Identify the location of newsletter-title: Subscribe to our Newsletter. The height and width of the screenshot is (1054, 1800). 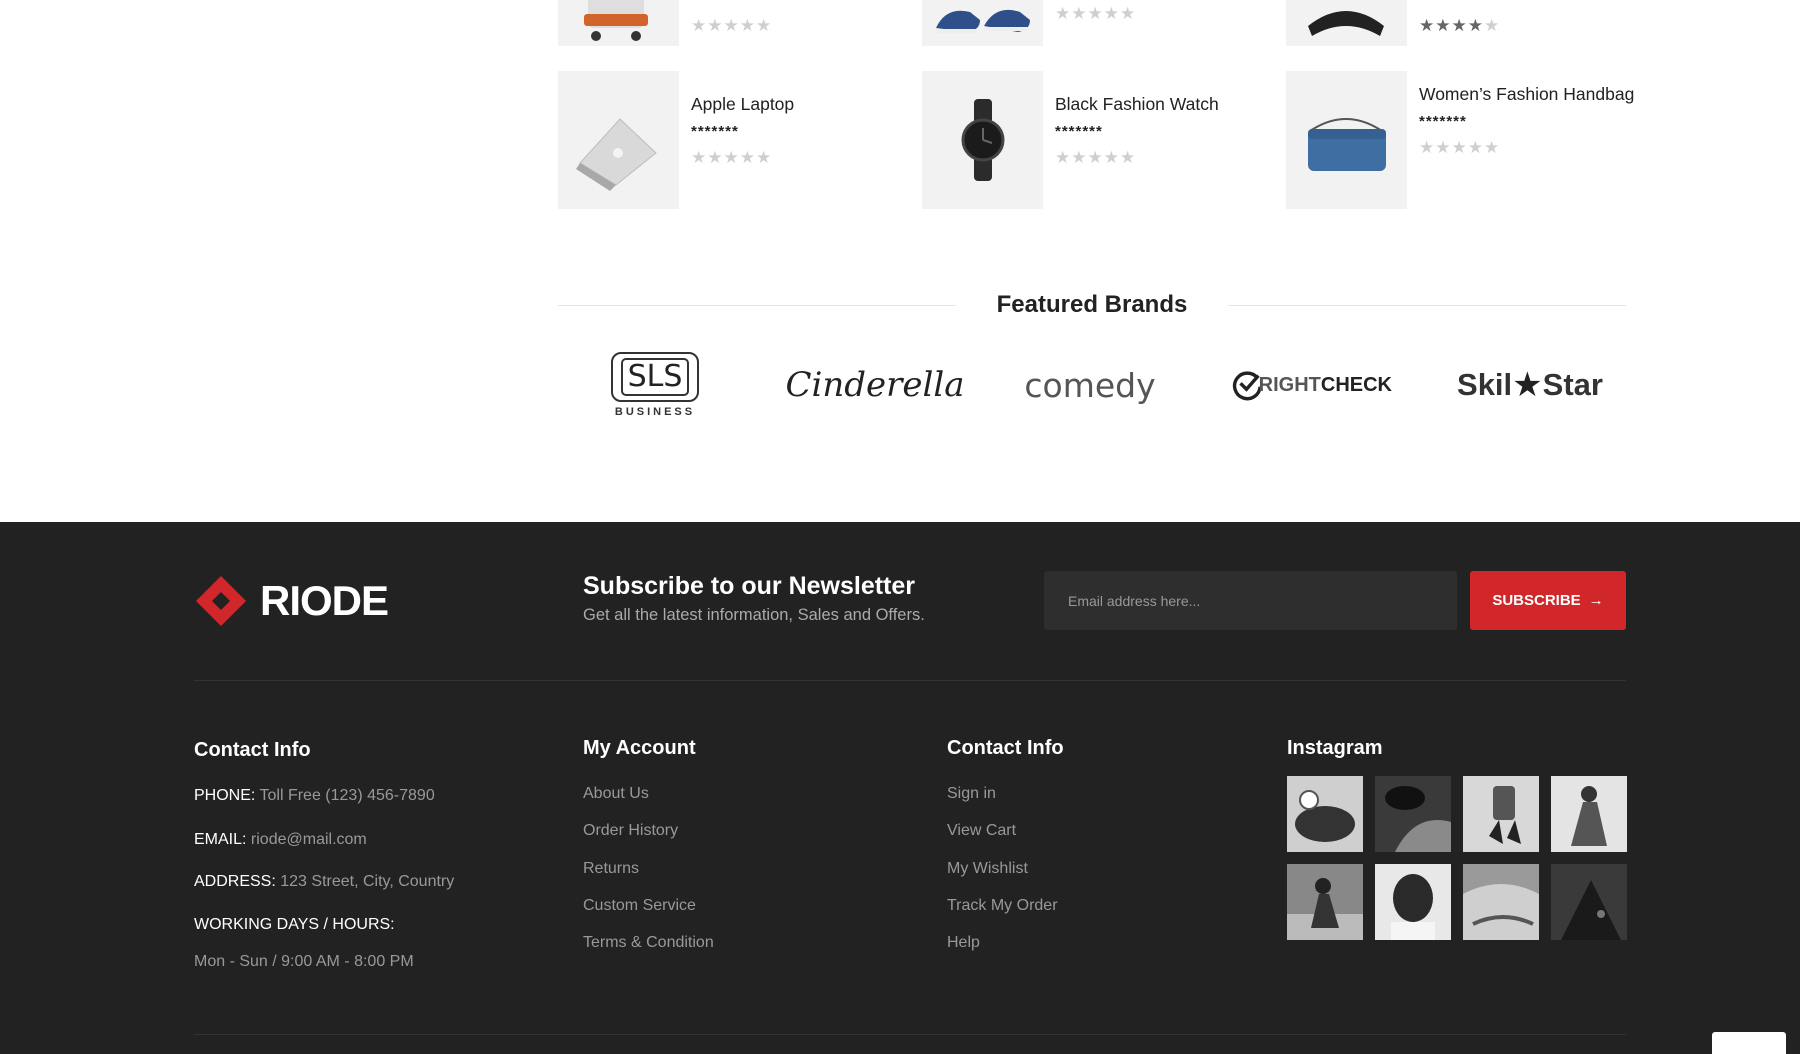
(749, 586).